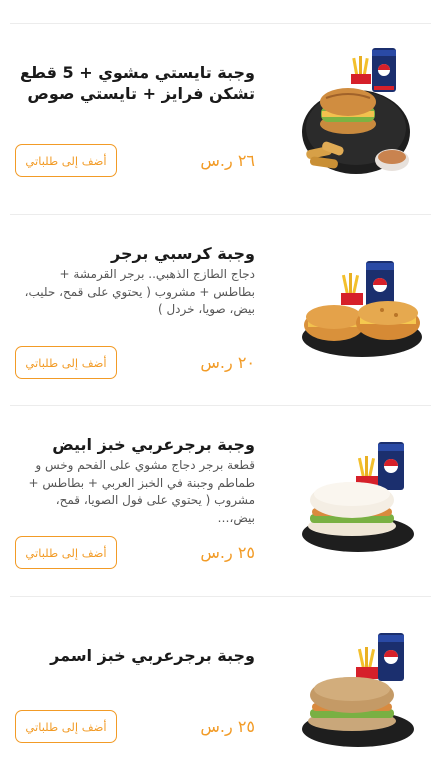 The width and height of the screenshot is (441, 781). What do you see at coordinates (348, 111) in the screenshot?
I see `grilled-sandwich-icon` at bounding box center [348, 111].